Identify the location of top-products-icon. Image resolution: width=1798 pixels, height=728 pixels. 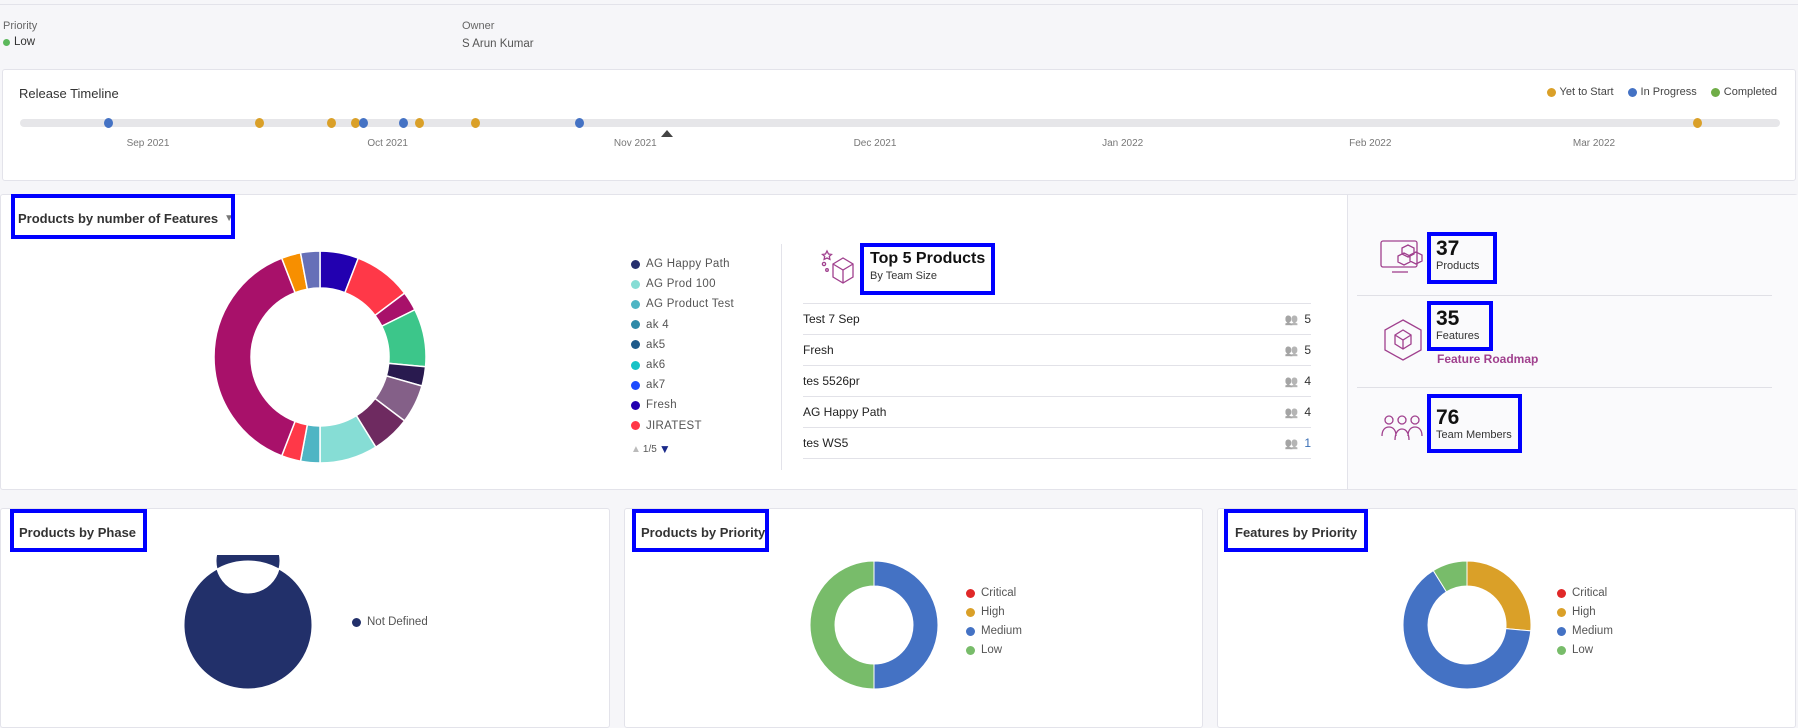
(837, 266).